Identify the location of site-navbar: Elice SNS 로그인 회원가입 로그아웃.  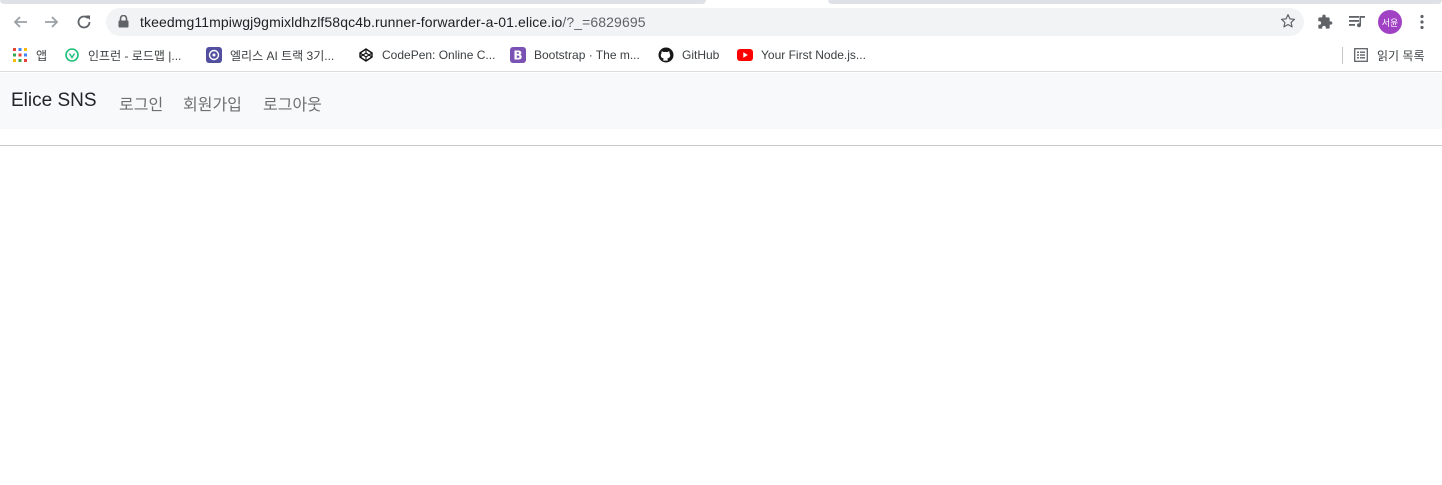
(721, 101).